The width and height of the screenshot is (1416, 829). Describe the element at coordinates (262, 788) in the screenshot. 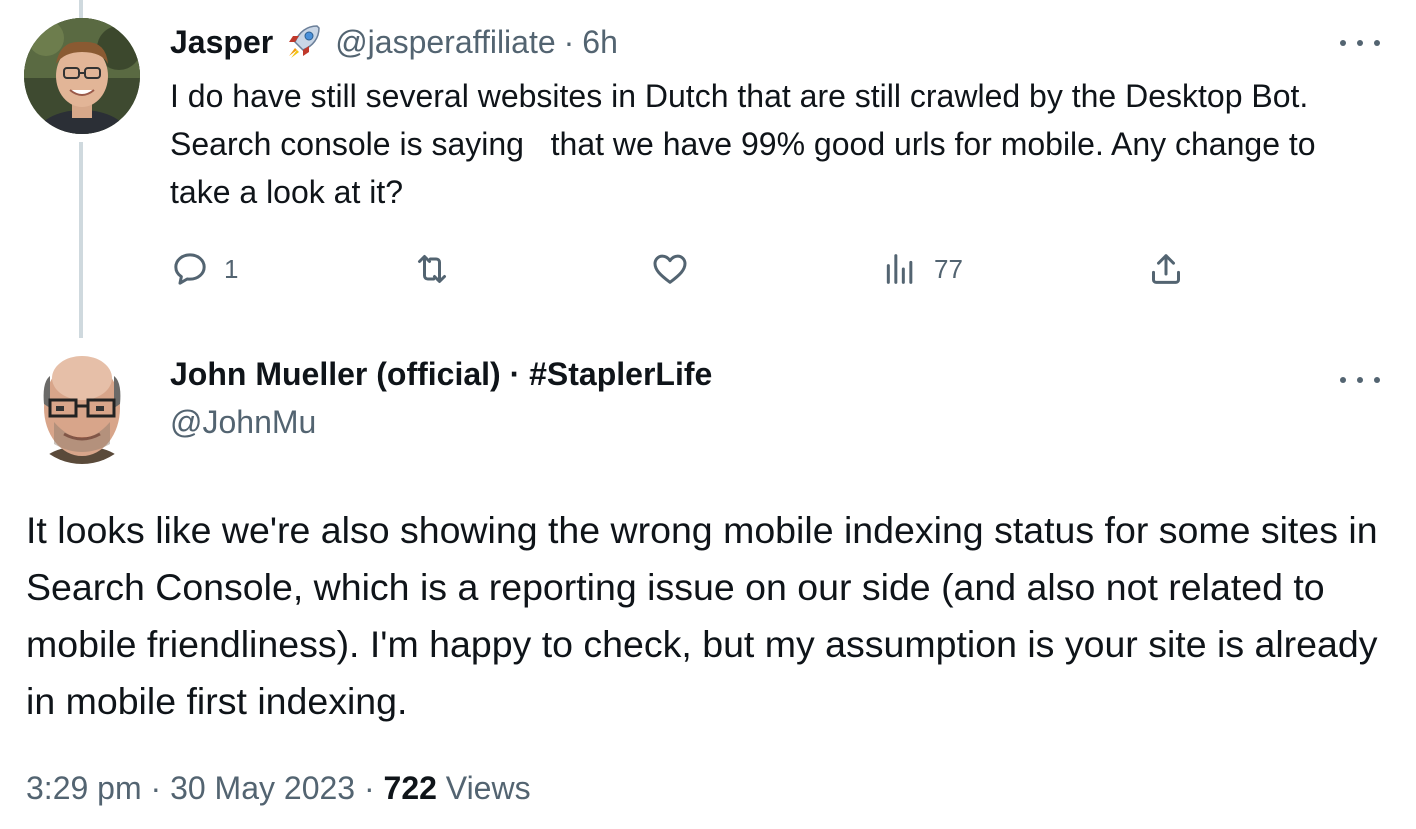

I see `tweet-date: 30 May 2023` at that location.